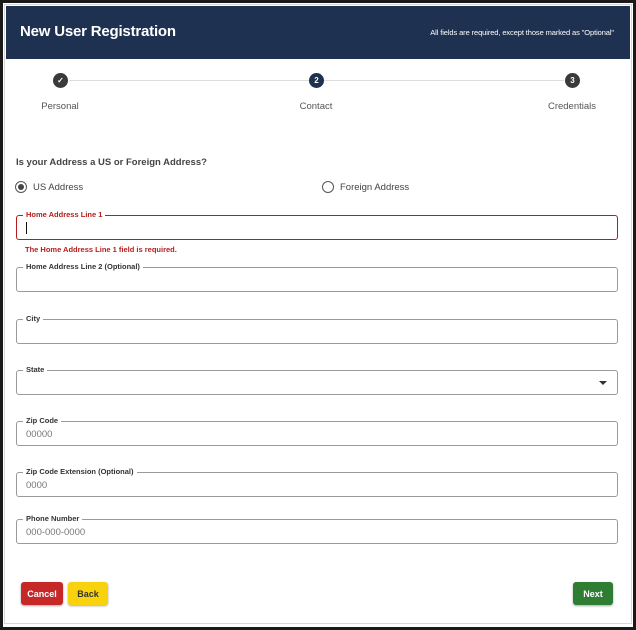  What do you see at coordinates (593, 593) in the screenshot?
I see `next-button: Next` at bounding box center [593, 593].